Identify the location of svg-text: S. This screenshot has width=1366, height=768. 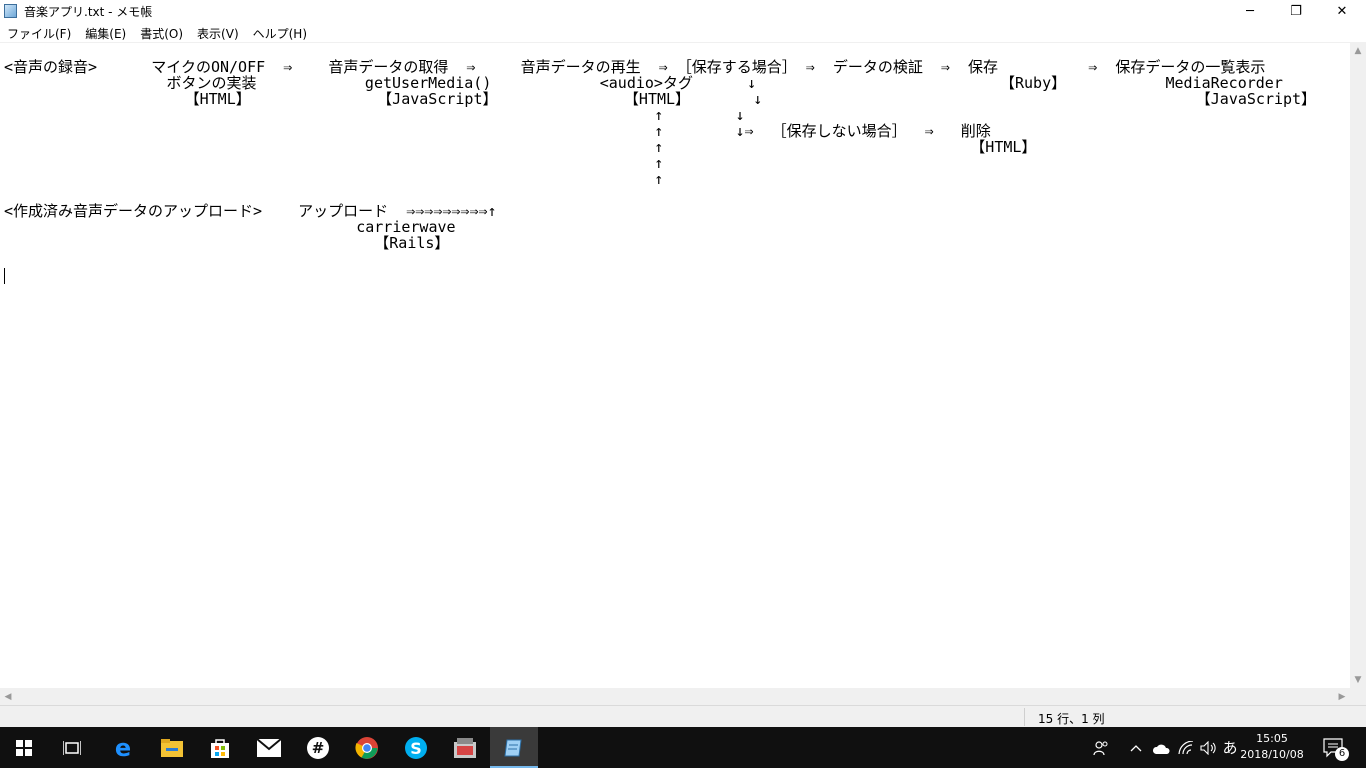
(416, 748).